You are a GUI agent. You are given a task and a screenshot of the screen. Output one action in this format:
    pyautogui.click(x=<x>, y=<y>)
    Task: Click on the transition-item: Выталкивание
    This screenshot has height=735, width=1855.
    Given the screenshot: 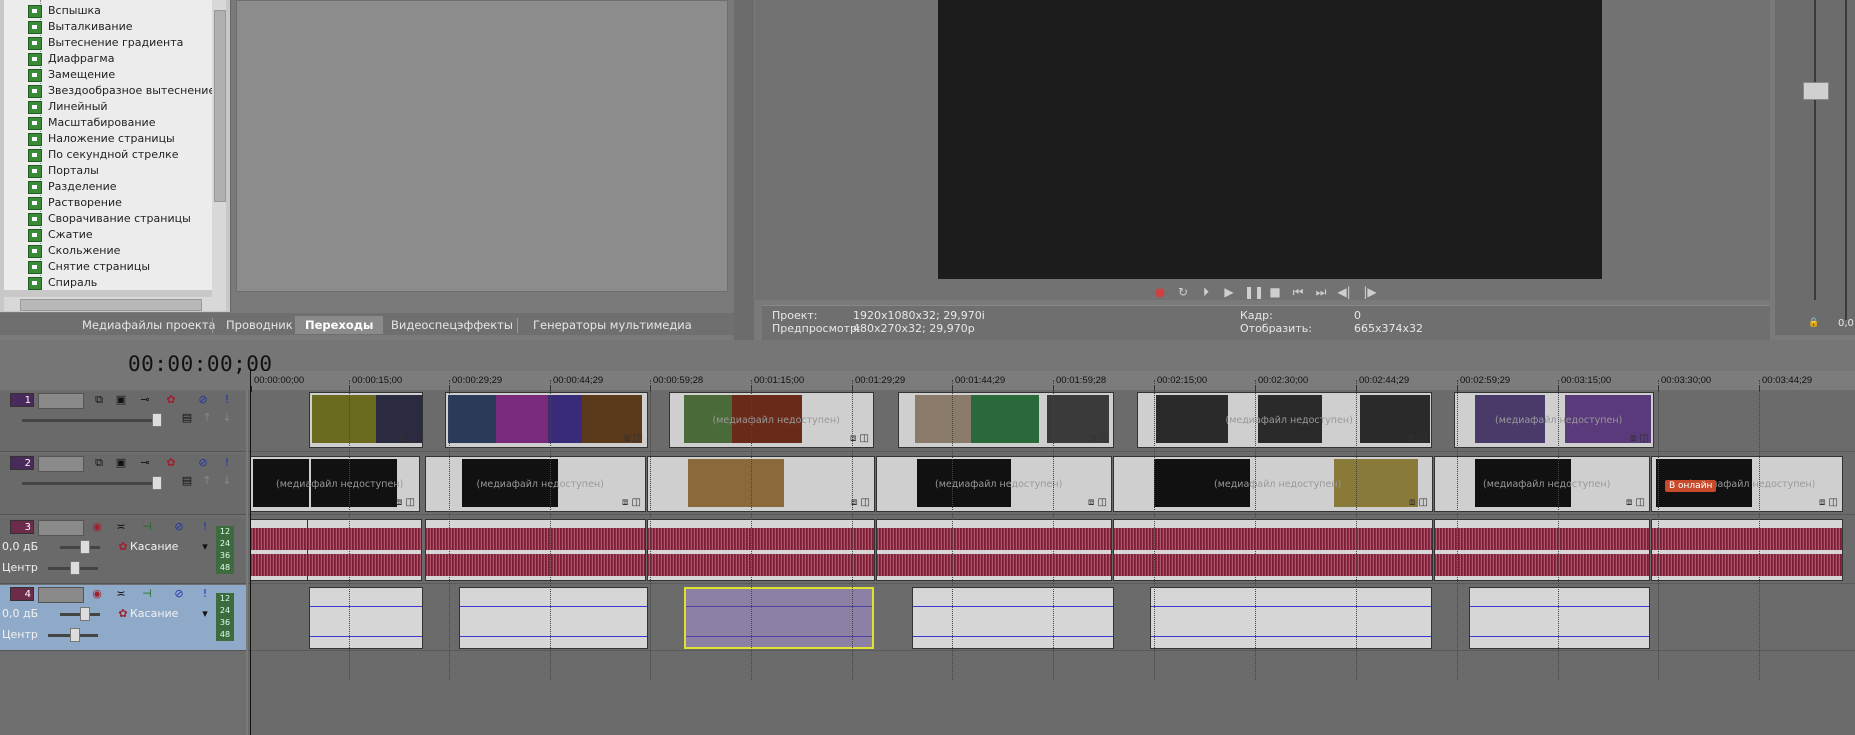 What is the action you would take?
    pyautogui.click(x=90, y=27)
    